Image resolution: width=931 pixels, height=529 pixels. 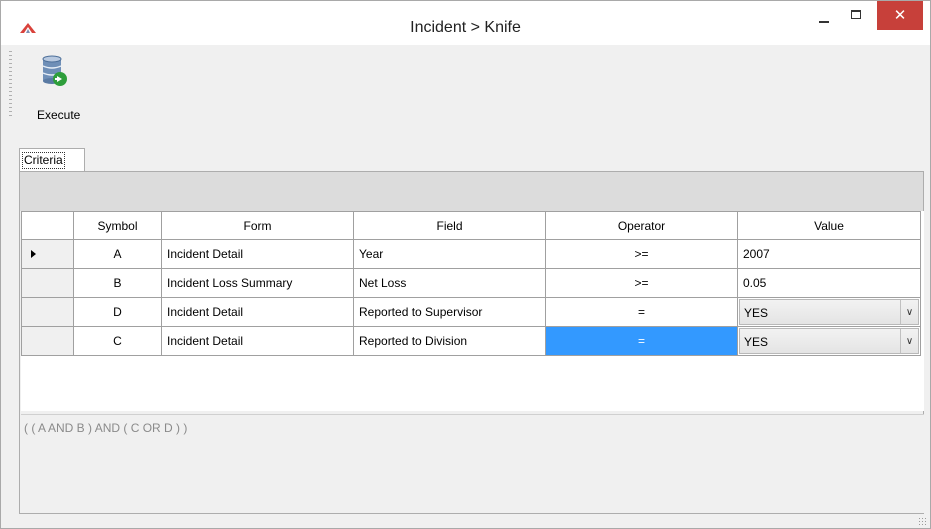 I want to click on database-run-icon, so click(x=54, y=70).